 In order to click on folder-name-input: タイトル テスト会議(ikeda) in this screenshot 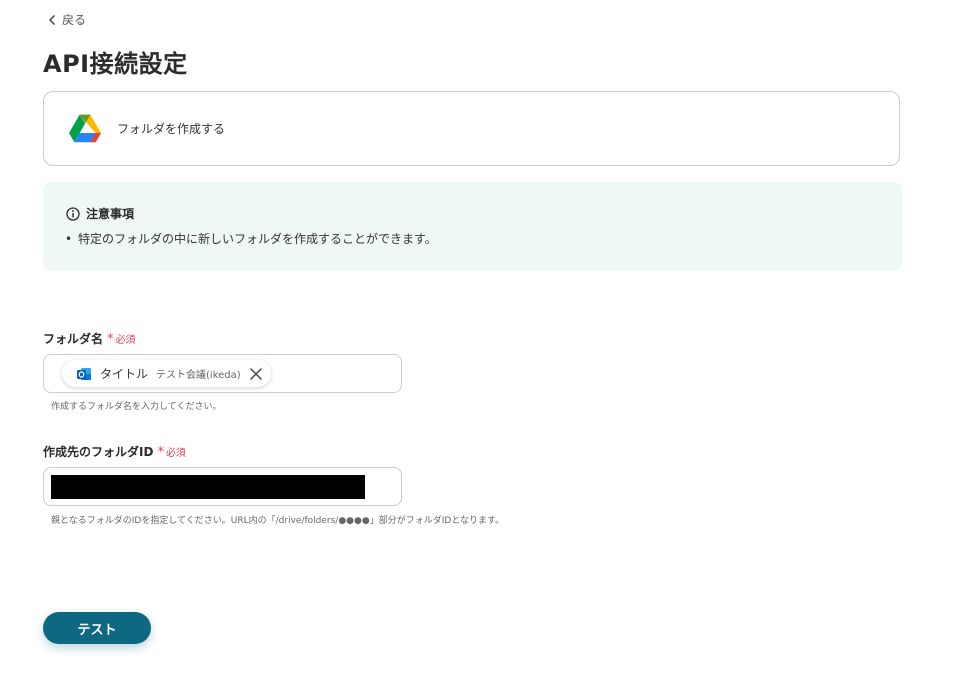, I will do `click(222, 373)`.